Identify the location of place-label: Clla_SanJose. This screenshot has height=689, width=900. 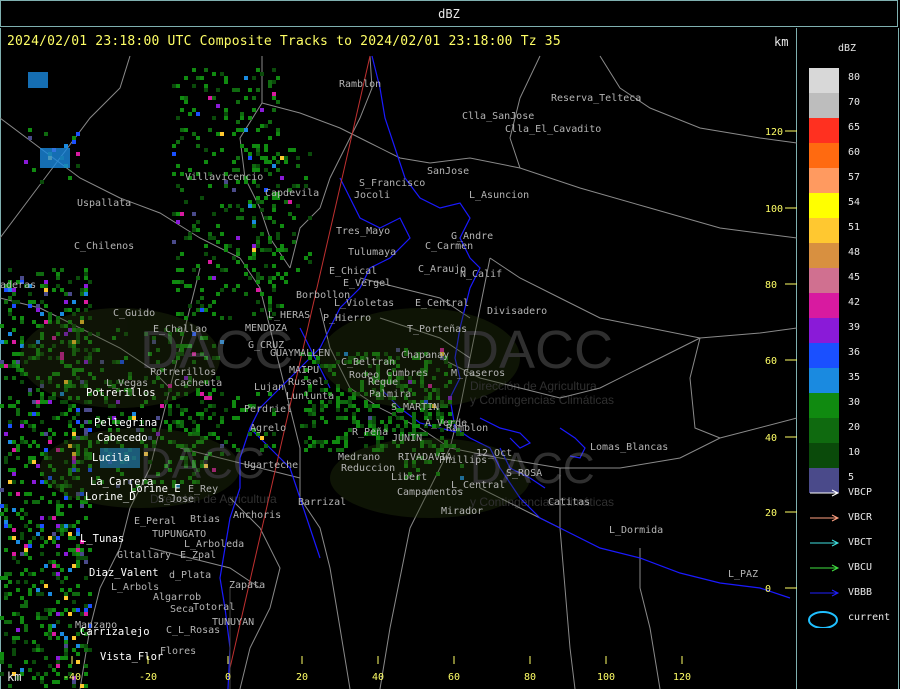
(498, 116).